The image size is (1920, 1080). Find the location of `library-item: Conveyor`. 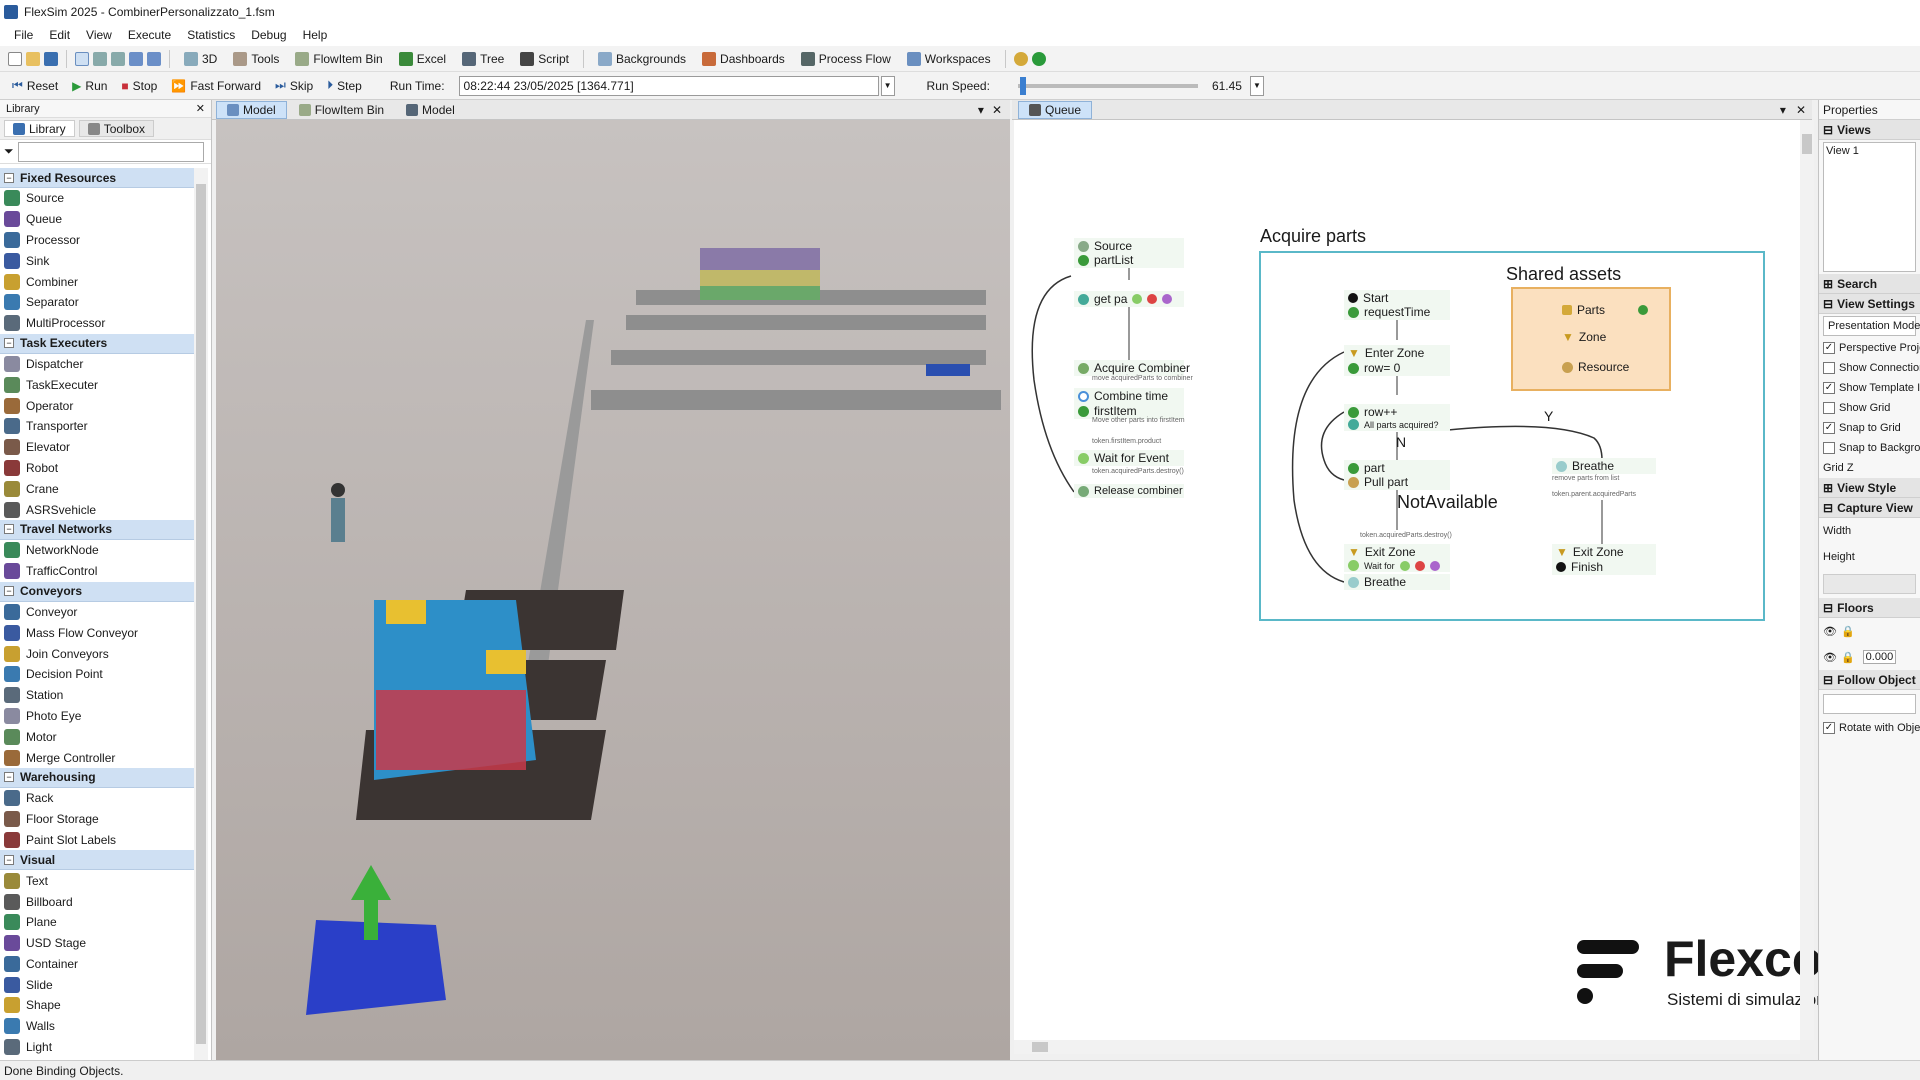

library-item: Conveyor is located at coordinates (97, 612).